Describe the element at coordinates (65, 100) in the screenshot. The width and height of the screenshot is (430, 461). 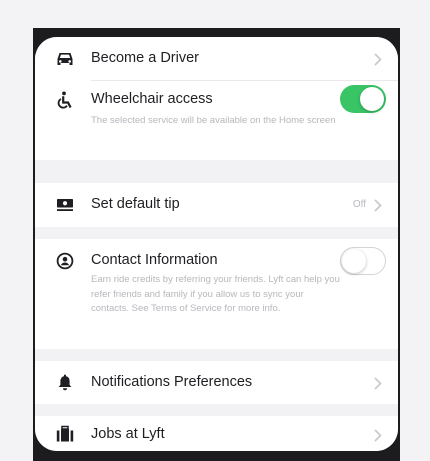
I see `wheelchair-icon` at that location.